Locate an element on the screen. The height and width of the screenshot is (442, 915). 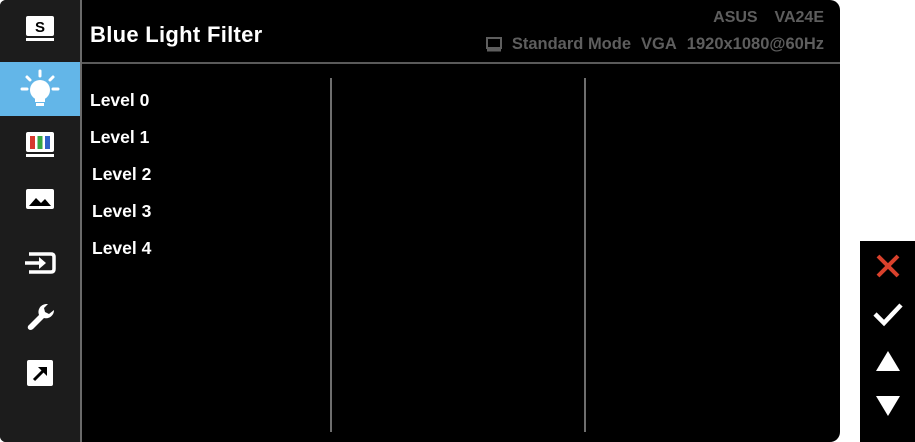
sidebar-item-splendid: S is located at coordinates (40, 29).